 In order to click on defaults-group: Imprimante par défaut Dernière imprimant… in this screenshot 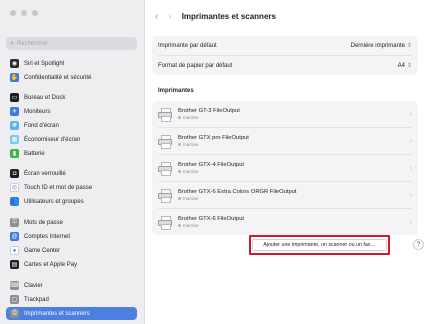, I will do `click(285, 55)`.